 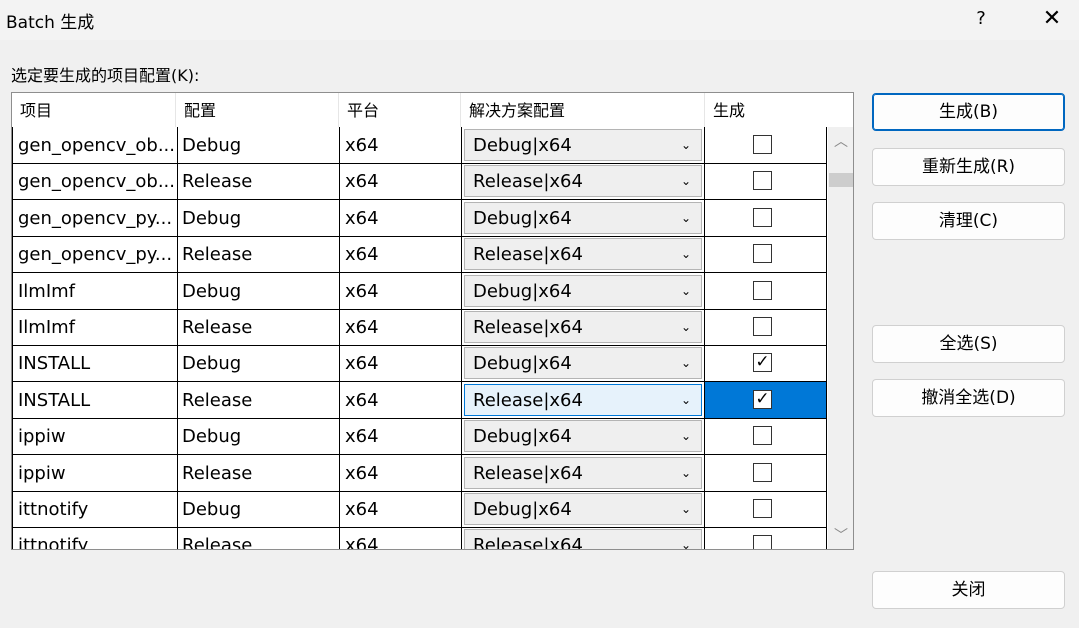 I want to click on column-header-project: 项目, so click(x=94, y=110).